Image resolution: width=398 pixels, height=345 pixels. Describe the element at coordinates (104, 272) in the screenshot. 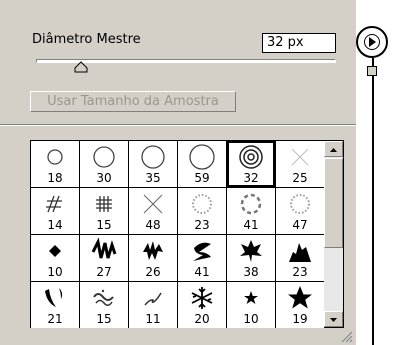

I see `brush-size-label: 27` at that location.